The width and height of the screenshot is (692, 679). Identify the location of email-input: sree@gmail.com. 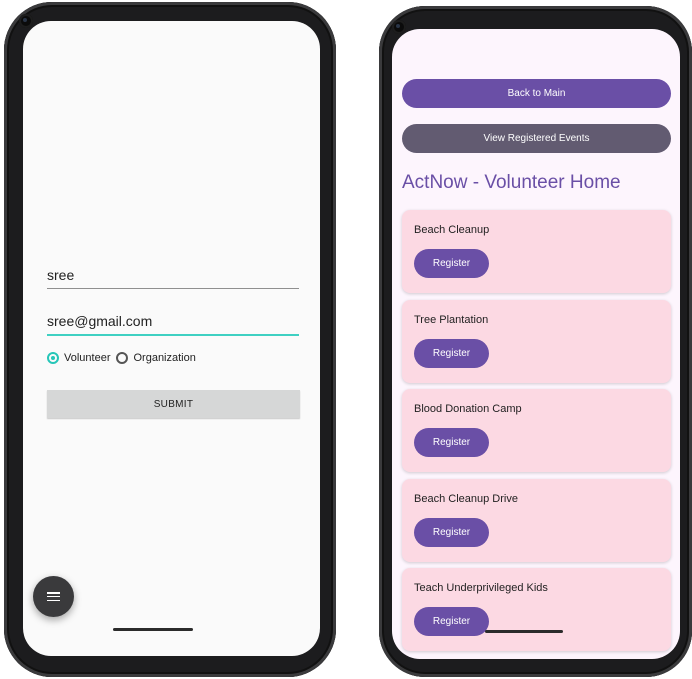
(173, 324).